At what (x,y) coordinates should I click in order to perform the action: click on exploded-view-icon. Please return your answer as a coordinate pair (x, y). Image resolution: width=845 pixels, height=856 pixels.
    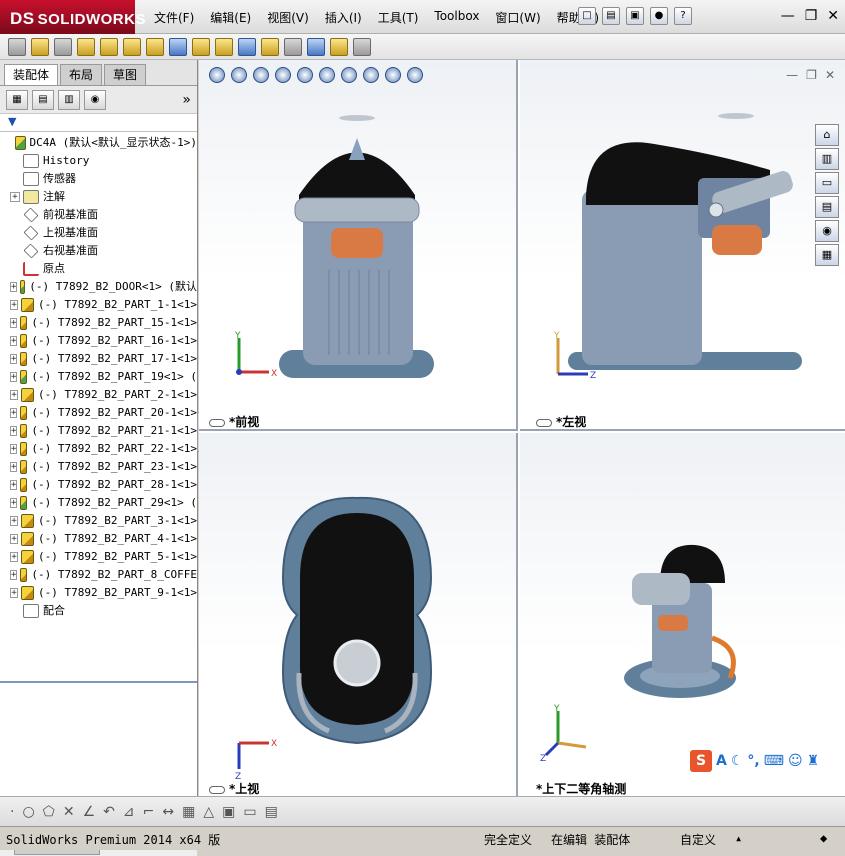
    Looking at the image, I should click on (270, 46).